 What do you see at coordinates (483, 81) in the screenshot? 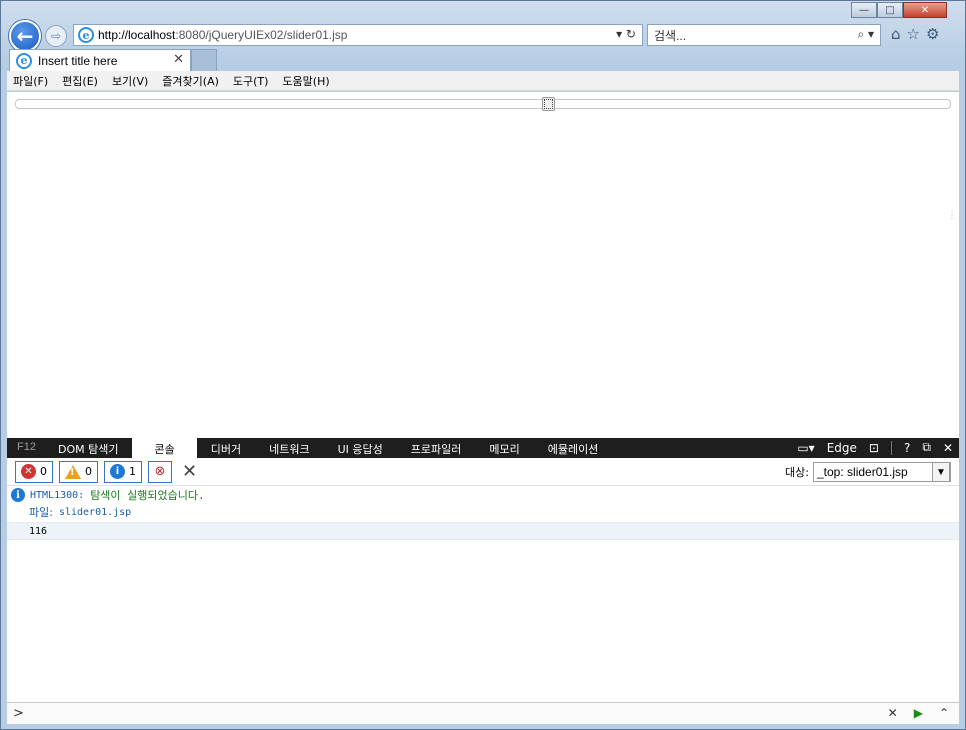
I see `menu-bar: 파일(F) 편집(E) 보기(V) 즐겨찾기(A) 도구(T) 도움말(H)` at bounding box center [483, 81].